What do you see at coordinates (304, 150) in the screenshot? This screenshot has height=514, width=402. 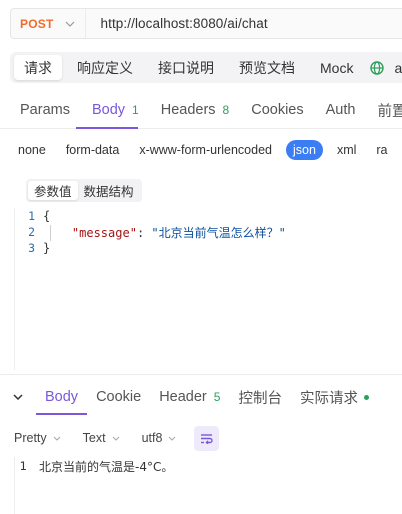 I see `body-type-json: json` at bounding box center [304, 150].